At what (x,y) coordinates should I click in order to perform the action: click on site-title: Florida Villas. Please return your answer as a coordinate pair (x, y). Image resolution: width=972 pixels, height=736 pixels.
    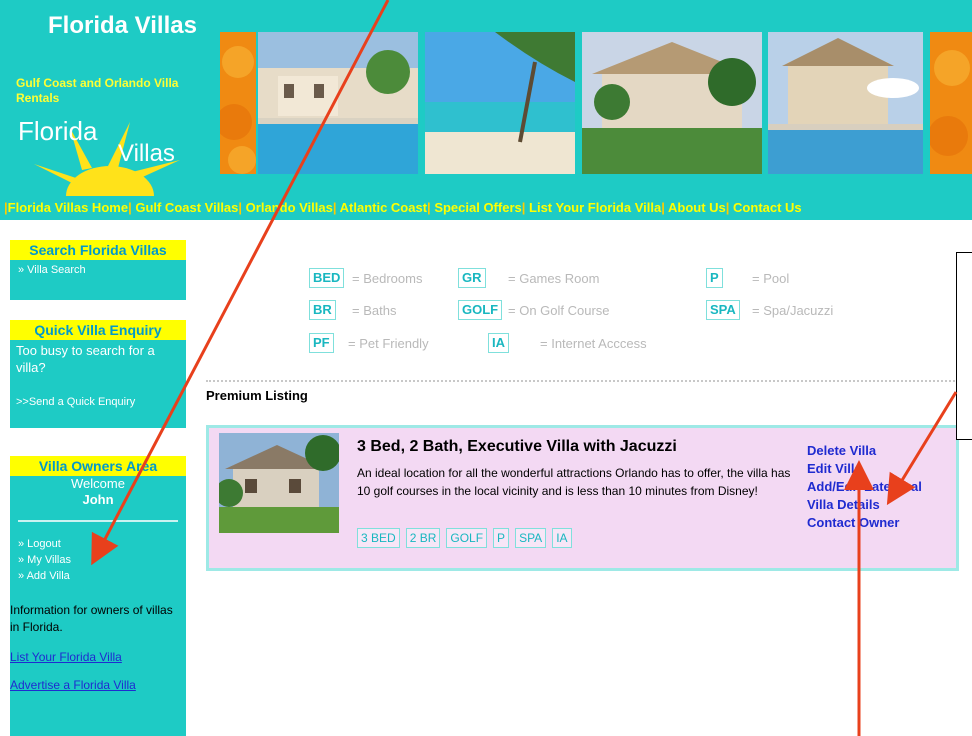
    Looking at the image, I should click on (122, 26).